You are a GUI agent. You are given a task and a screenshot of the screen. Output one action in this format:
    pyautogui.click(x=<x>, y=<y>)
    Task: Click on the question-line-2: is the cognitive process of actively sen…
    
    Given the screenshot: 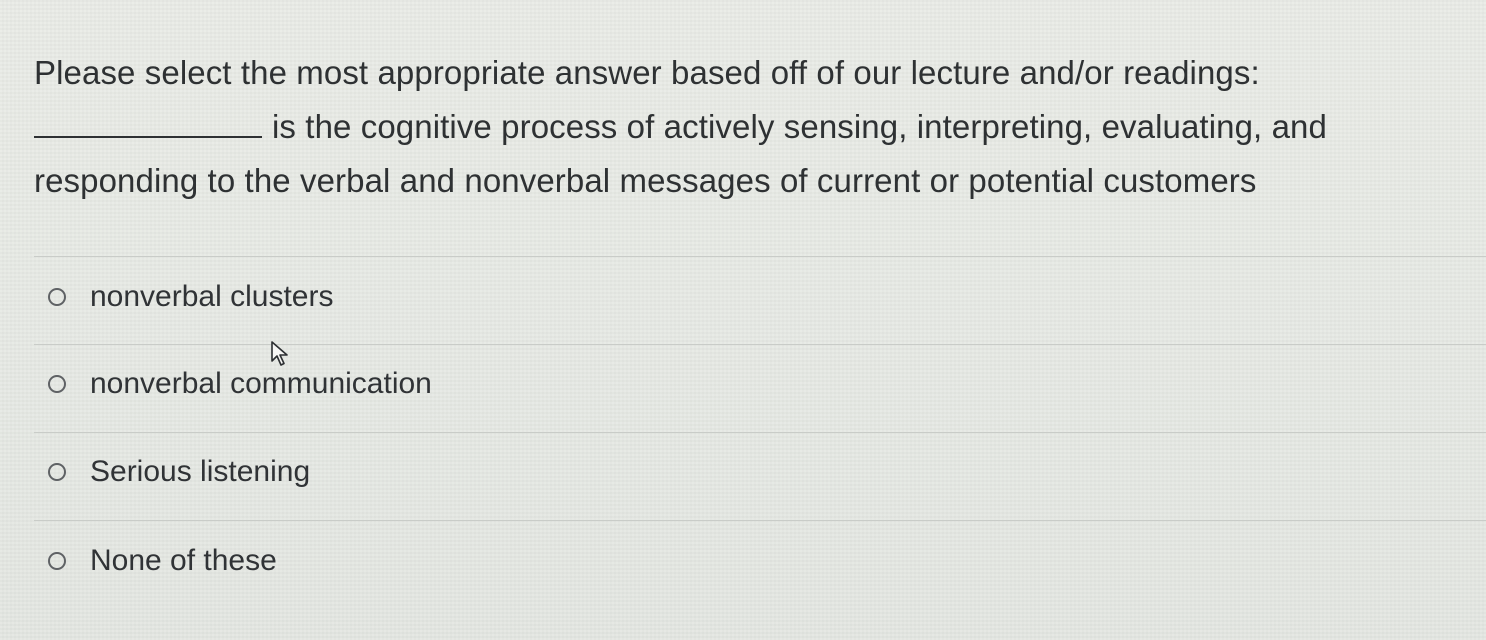 What is the action you would take?
    pyautogui.click(x=734, y=127)
    